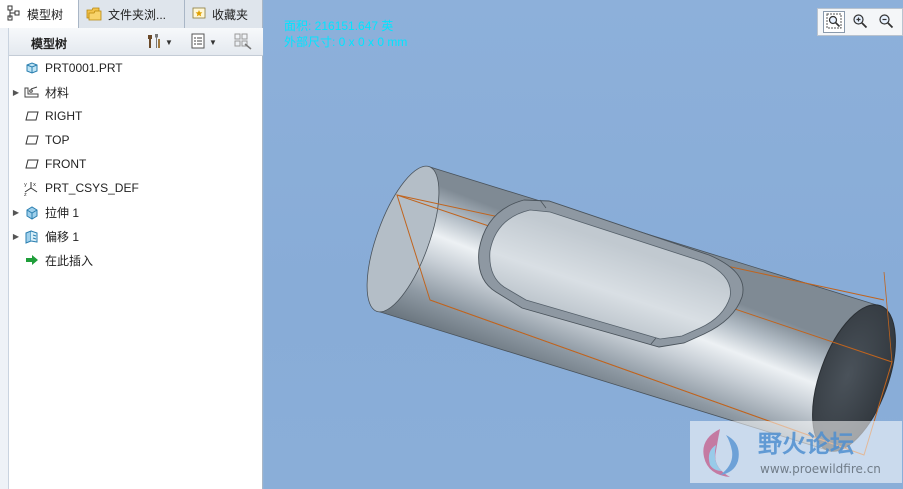 This screenshot has width=903, height=489. What do you see at coordinates (66, 164) in the screenshot?
I see `tree-item-label: FRONT` at bounding box center [66, 164].